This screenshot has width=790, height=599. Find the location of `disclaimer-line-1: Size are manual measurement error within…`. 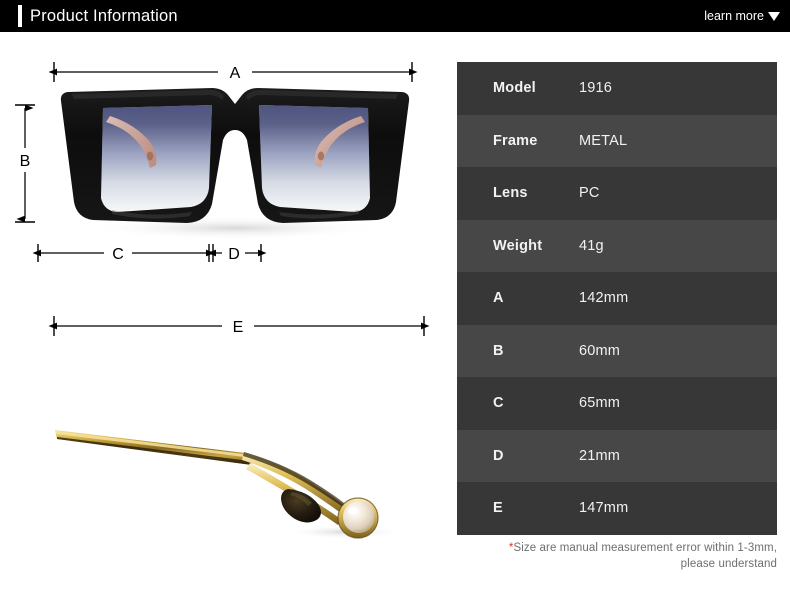

disclaimer-line-1: Size are manual measurement error within… is located at coordinates (645, 548).